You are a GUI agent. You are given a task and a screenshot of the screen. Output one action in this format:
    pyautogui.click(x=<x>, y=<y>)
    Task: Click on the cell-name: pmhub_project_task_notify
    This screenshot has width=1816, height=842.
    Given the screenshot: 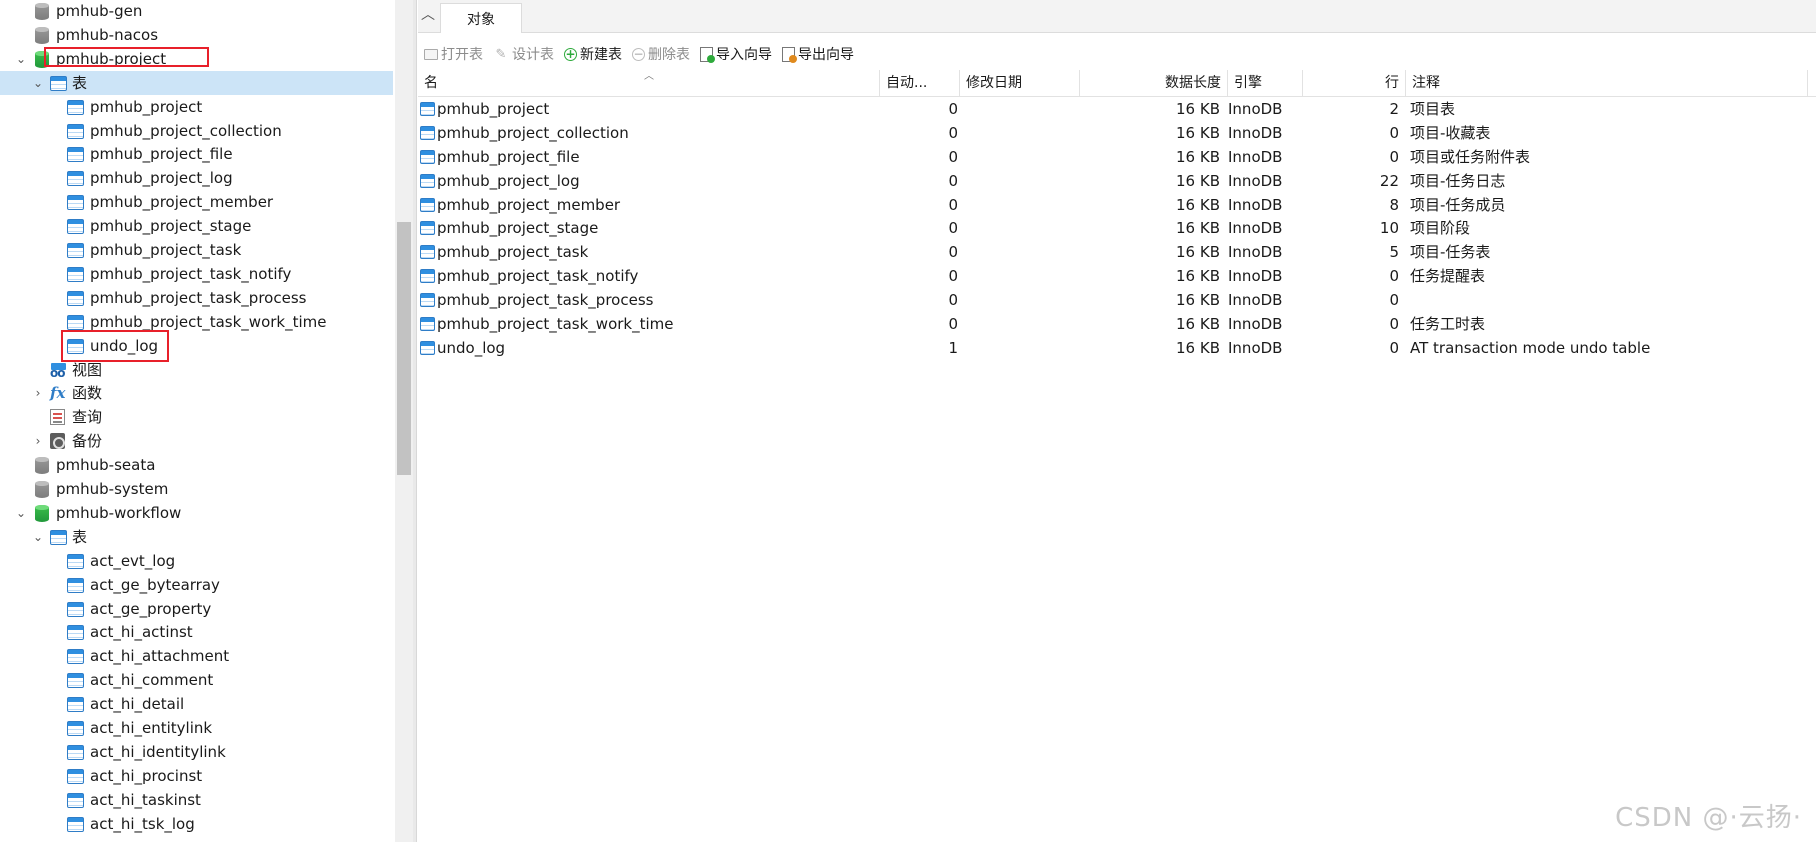 What is the action you would take?
    pyautogui.click(x=625, y=276)
    